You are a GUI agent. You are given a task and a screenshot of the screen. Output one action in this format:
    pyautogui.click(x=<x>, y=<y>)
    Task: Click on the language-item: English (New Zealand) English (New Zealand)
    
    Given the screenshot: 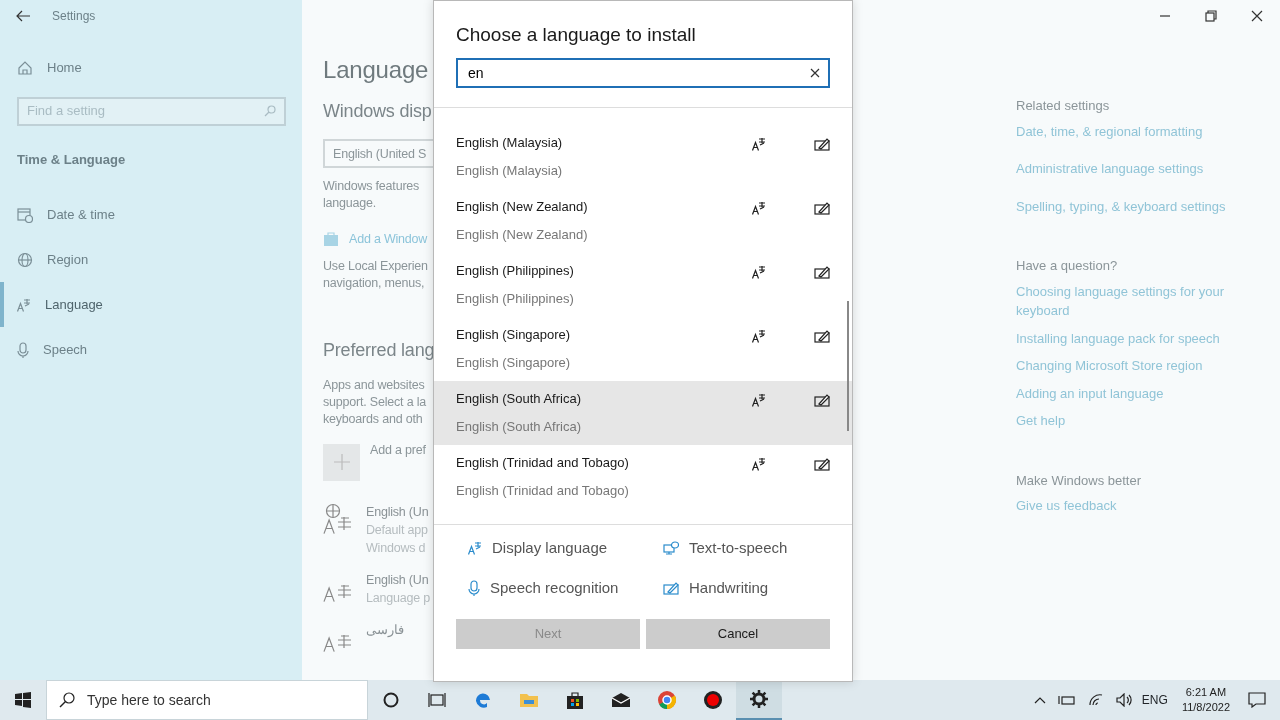 What is the action you would take?
    pyautogui.click(x=643, y=220)
    